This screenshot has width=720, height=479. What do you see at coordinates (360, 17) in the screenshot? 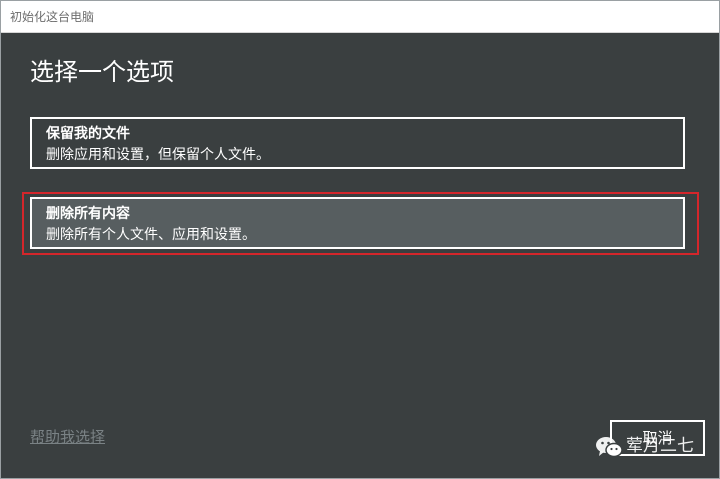
I see `title-bar: 初始化这台电脑` at bounding box center [360, 17].